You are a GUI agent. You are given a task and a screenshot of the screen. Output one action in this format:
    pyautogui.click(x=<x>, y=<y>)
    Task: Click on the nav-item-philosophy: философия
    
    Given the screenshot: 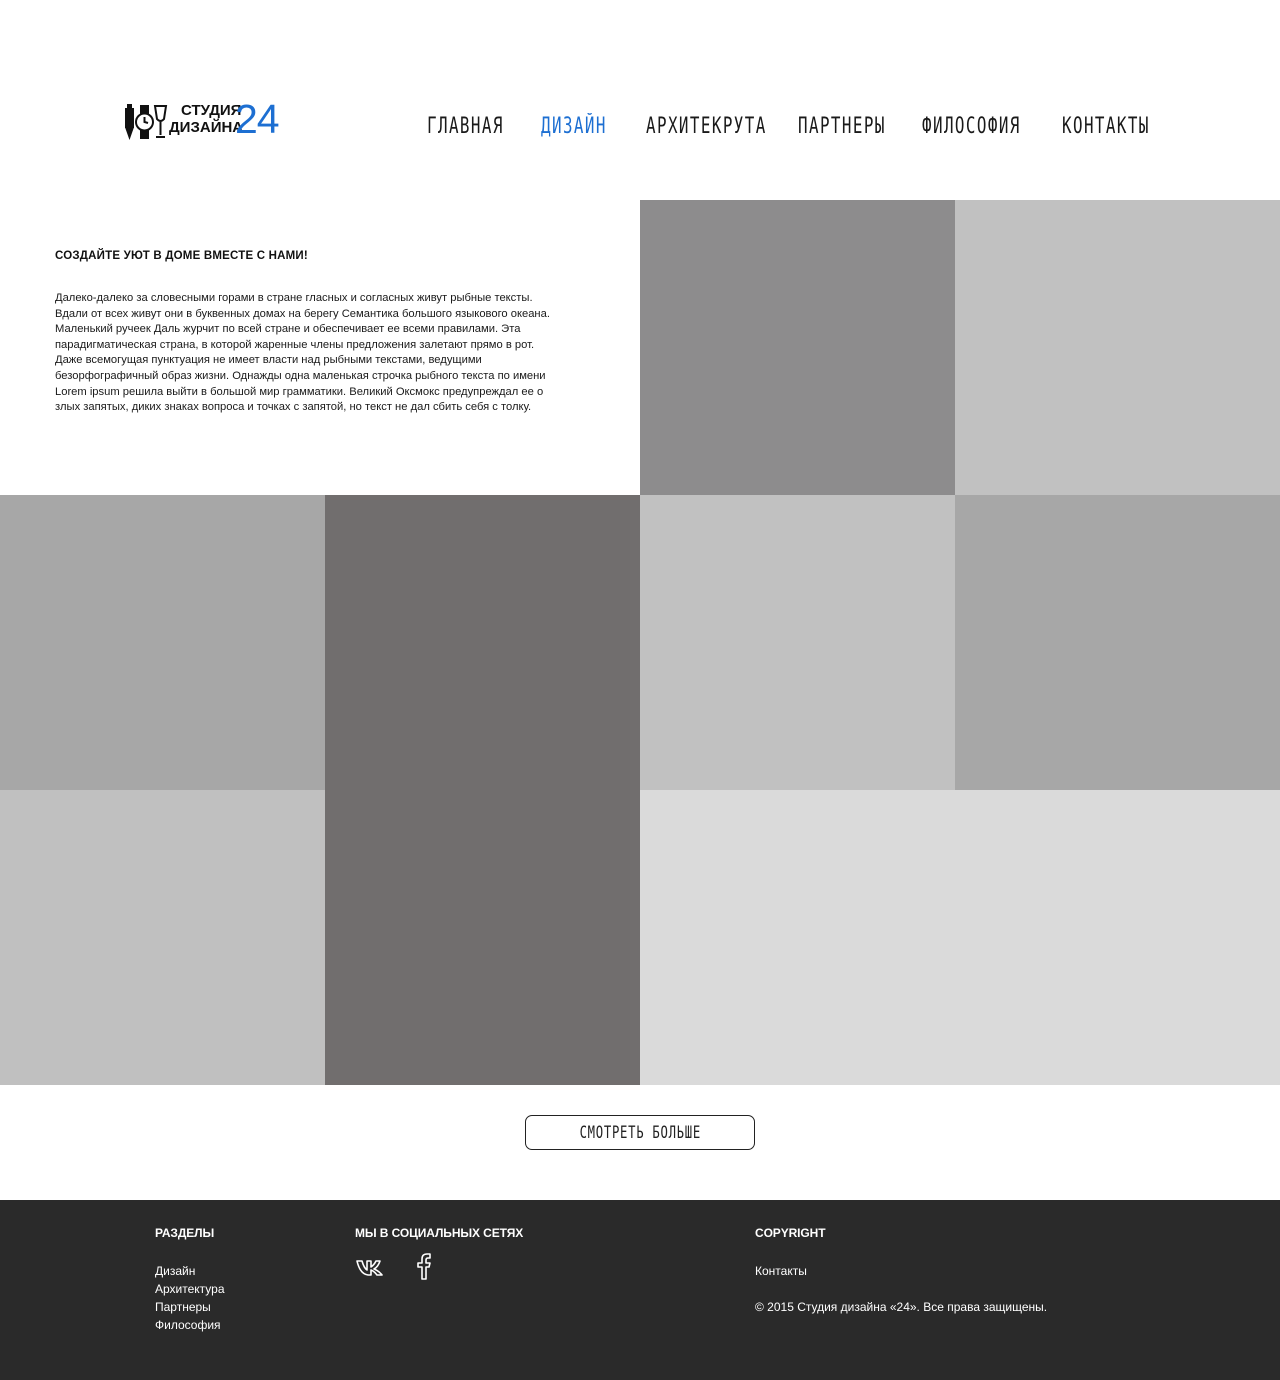 What is the action you would take?
    pyautogui.click(x=971, y=127)
    